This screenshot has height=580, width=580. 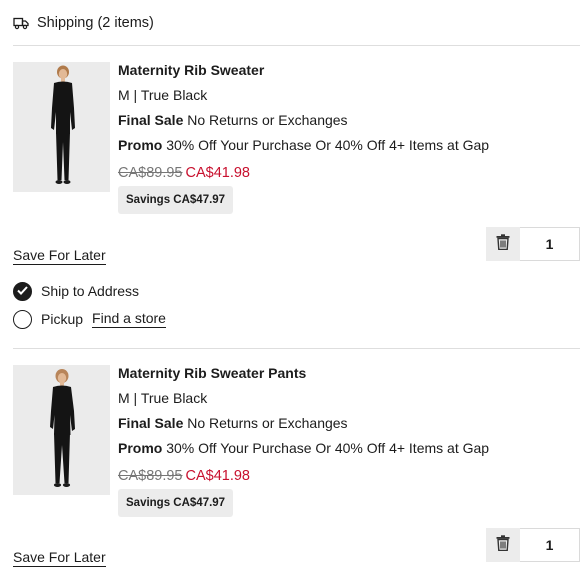 What do you see at coordinates (22, 319) in the screenshot?
I see `pickup-radio` at bounding box center [22, 319].